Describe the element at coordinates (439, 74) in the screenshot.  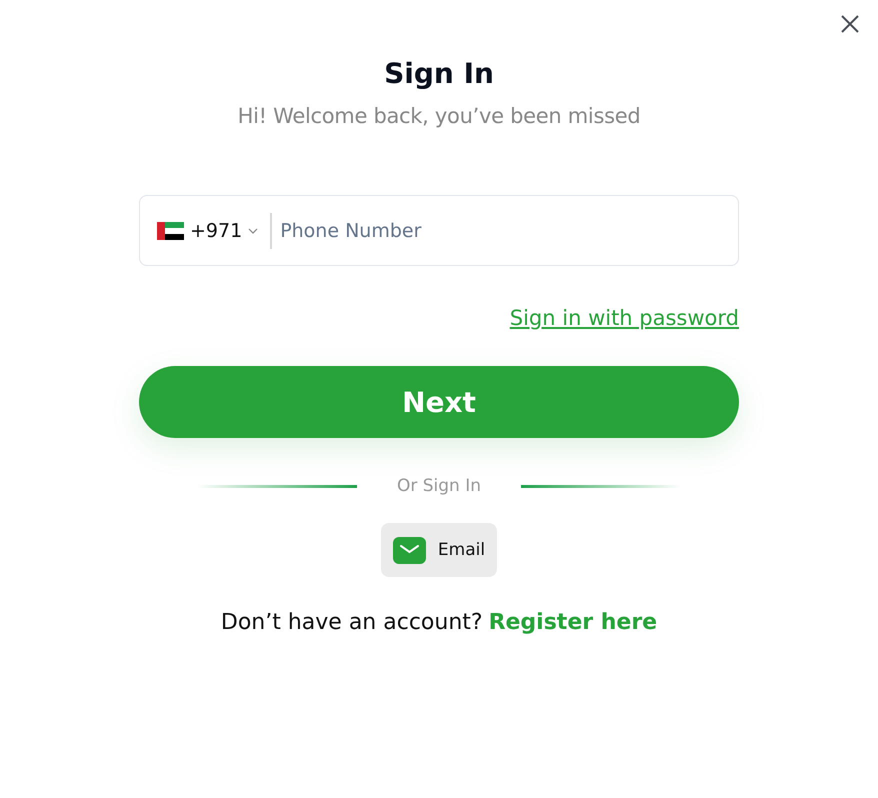
I see `sign-in-title: Sign In` at that location.